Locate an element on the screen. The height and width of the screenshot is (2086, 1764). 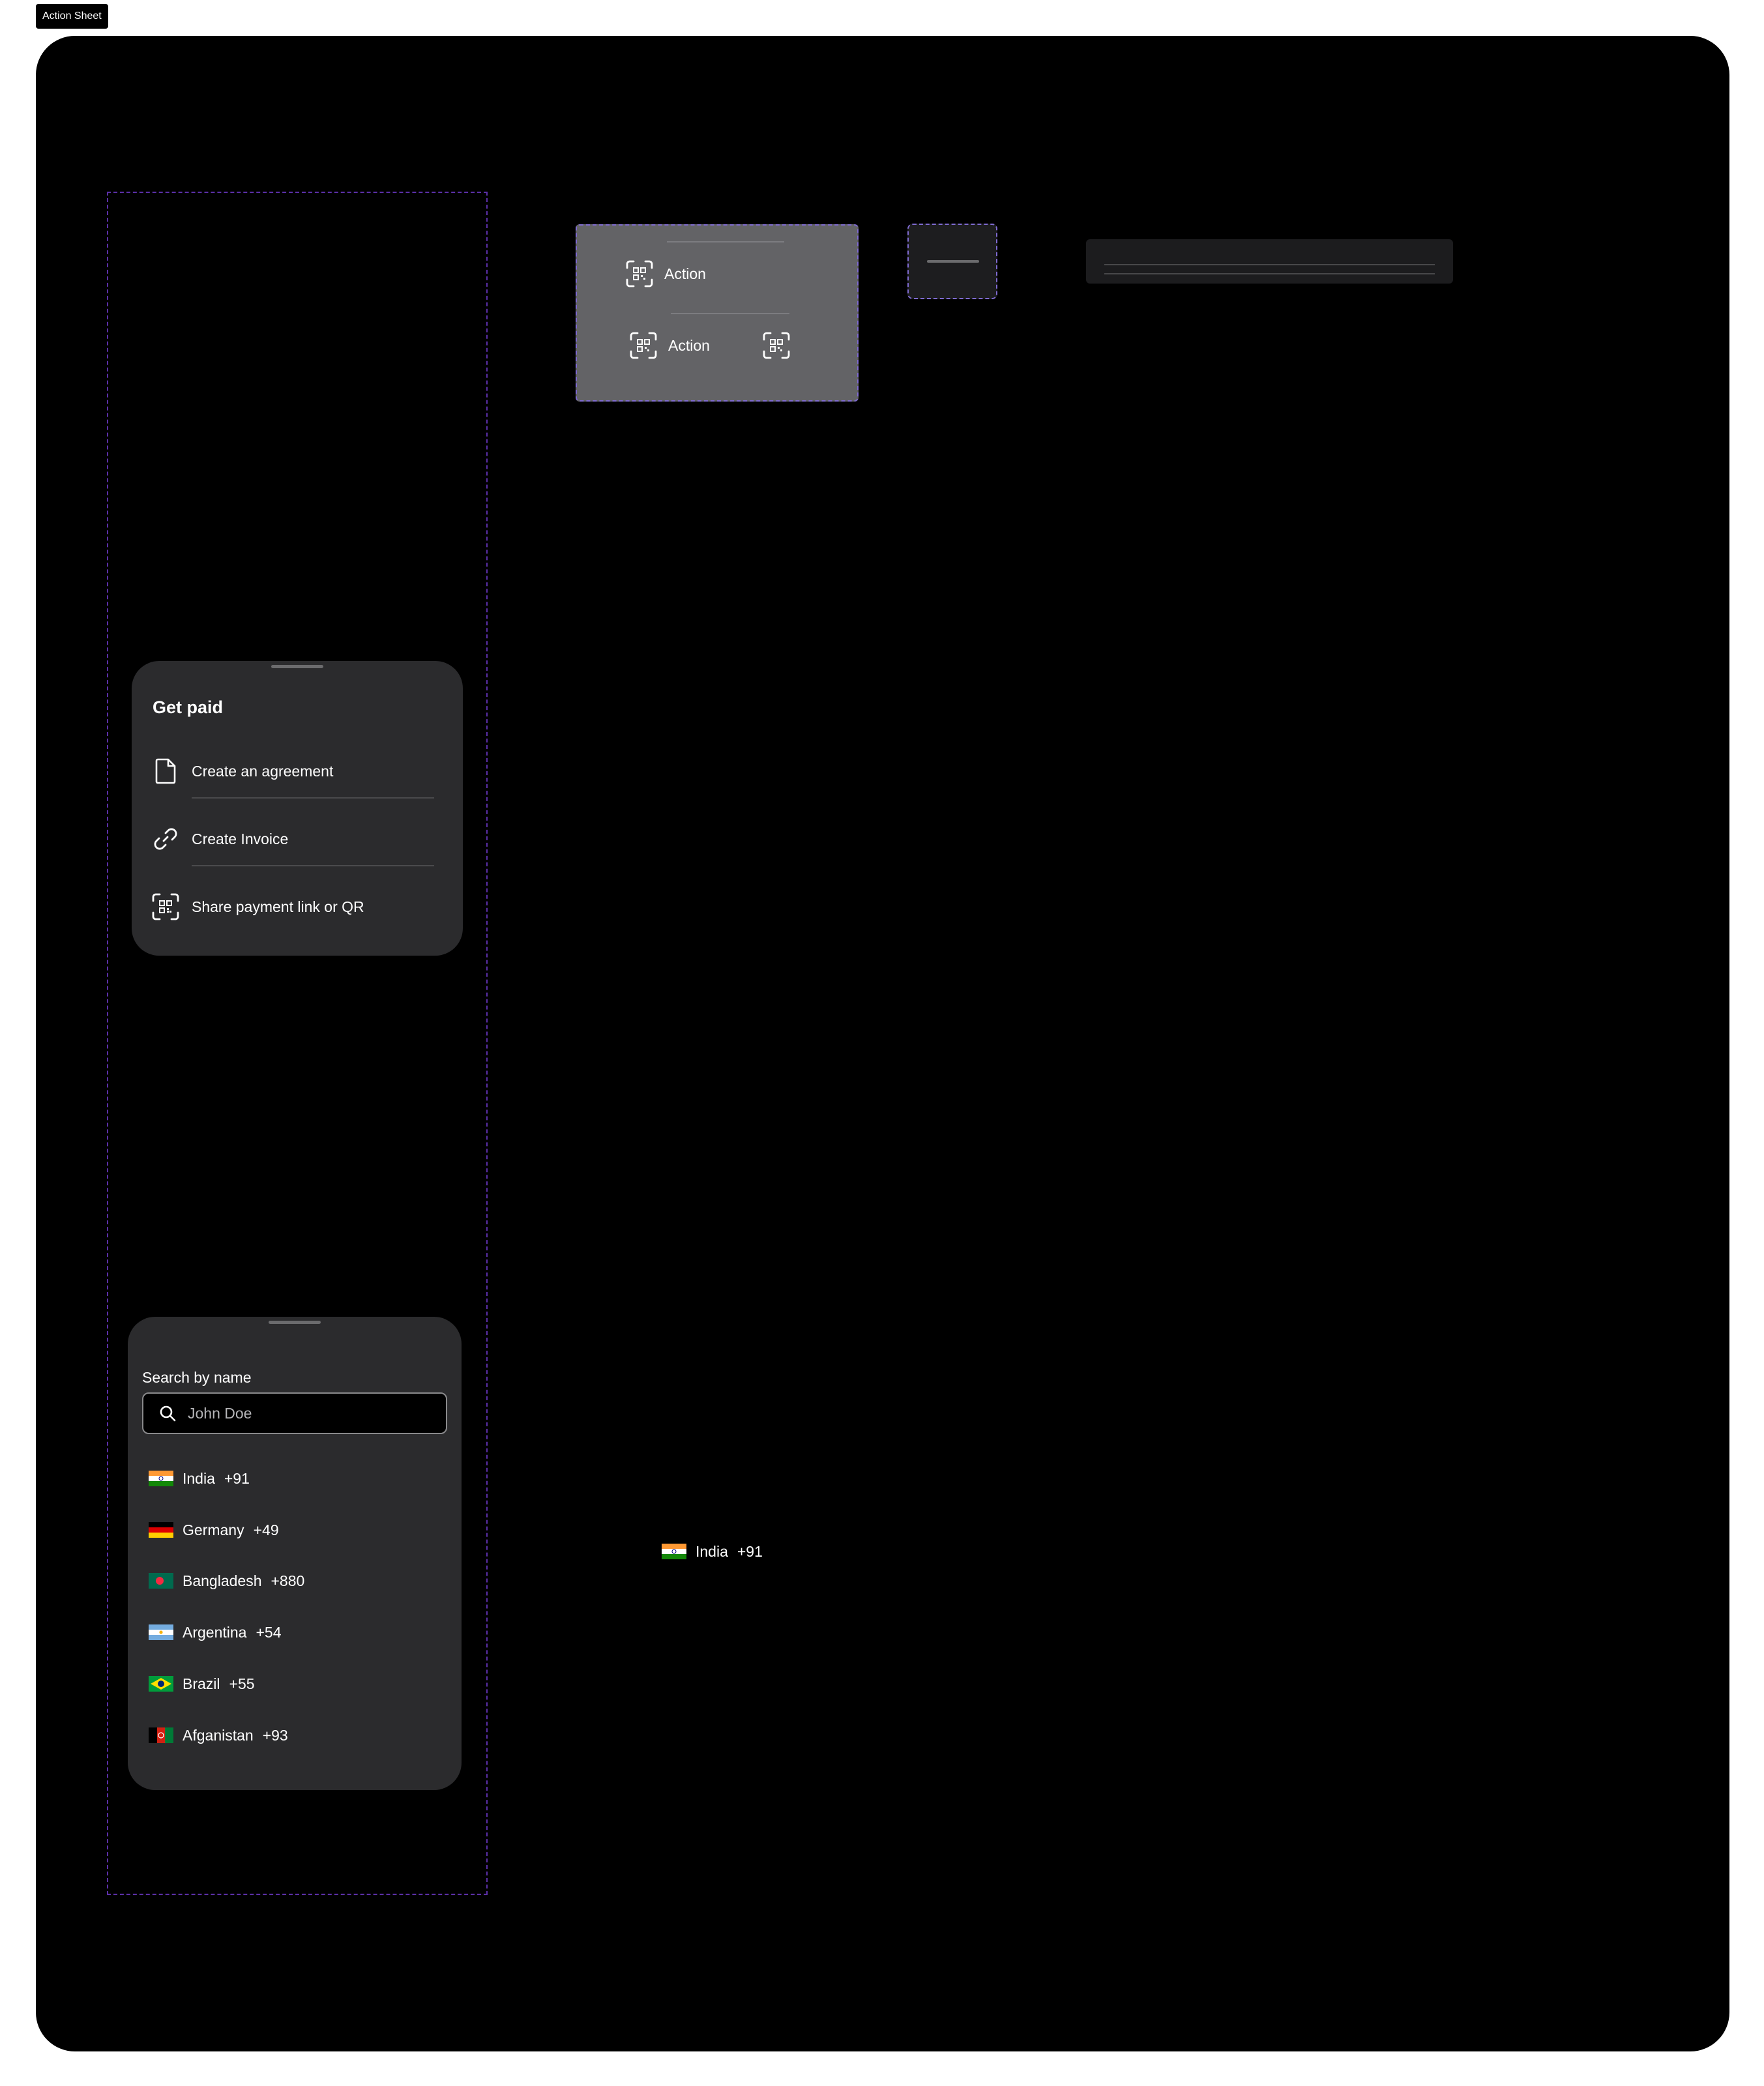
handle-component is located at coordinates (952, 261).